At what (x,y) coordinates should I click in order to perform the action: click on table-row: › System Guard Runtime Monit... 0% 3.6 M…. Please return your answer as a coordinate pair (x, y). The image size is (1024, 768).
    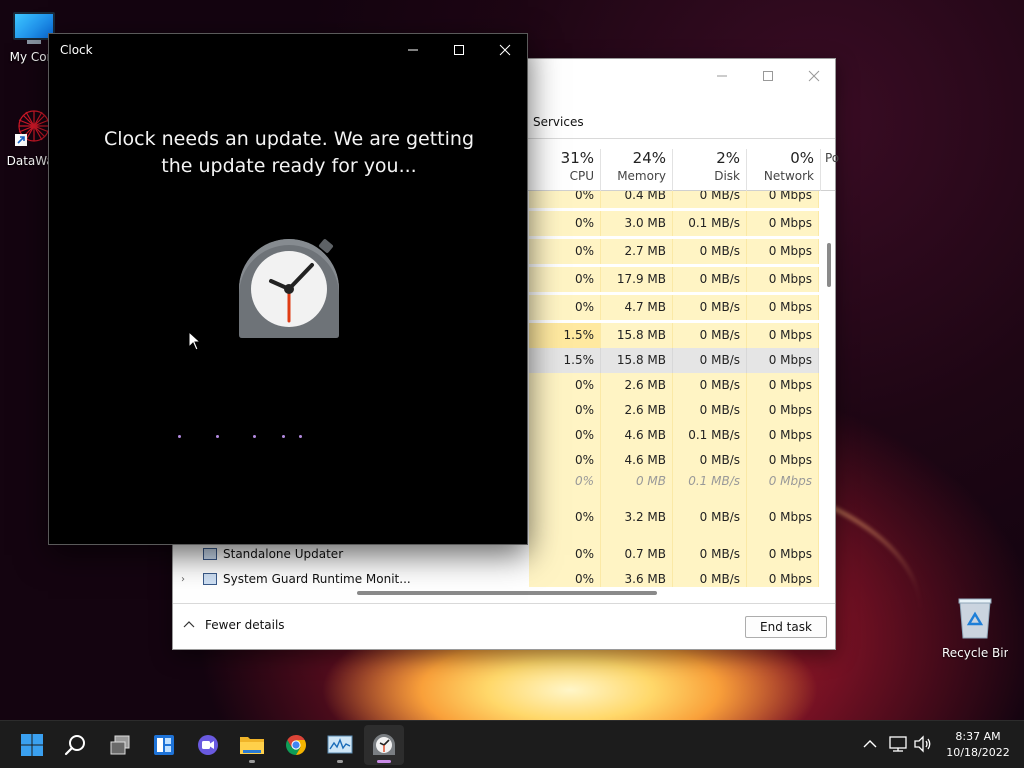
    Looking at the image, I should click on (496, 577).